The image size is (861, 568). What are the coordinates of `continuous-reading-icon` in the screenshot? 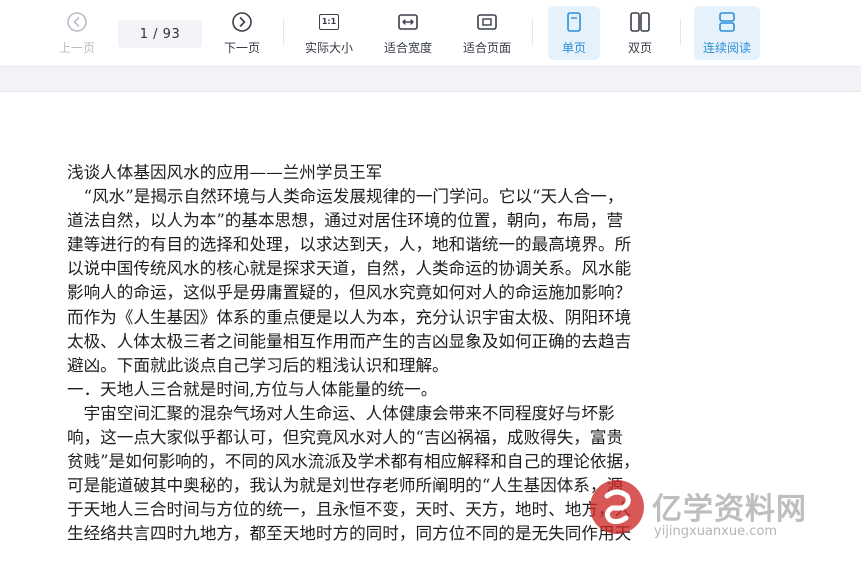 It's located at (727, 22).